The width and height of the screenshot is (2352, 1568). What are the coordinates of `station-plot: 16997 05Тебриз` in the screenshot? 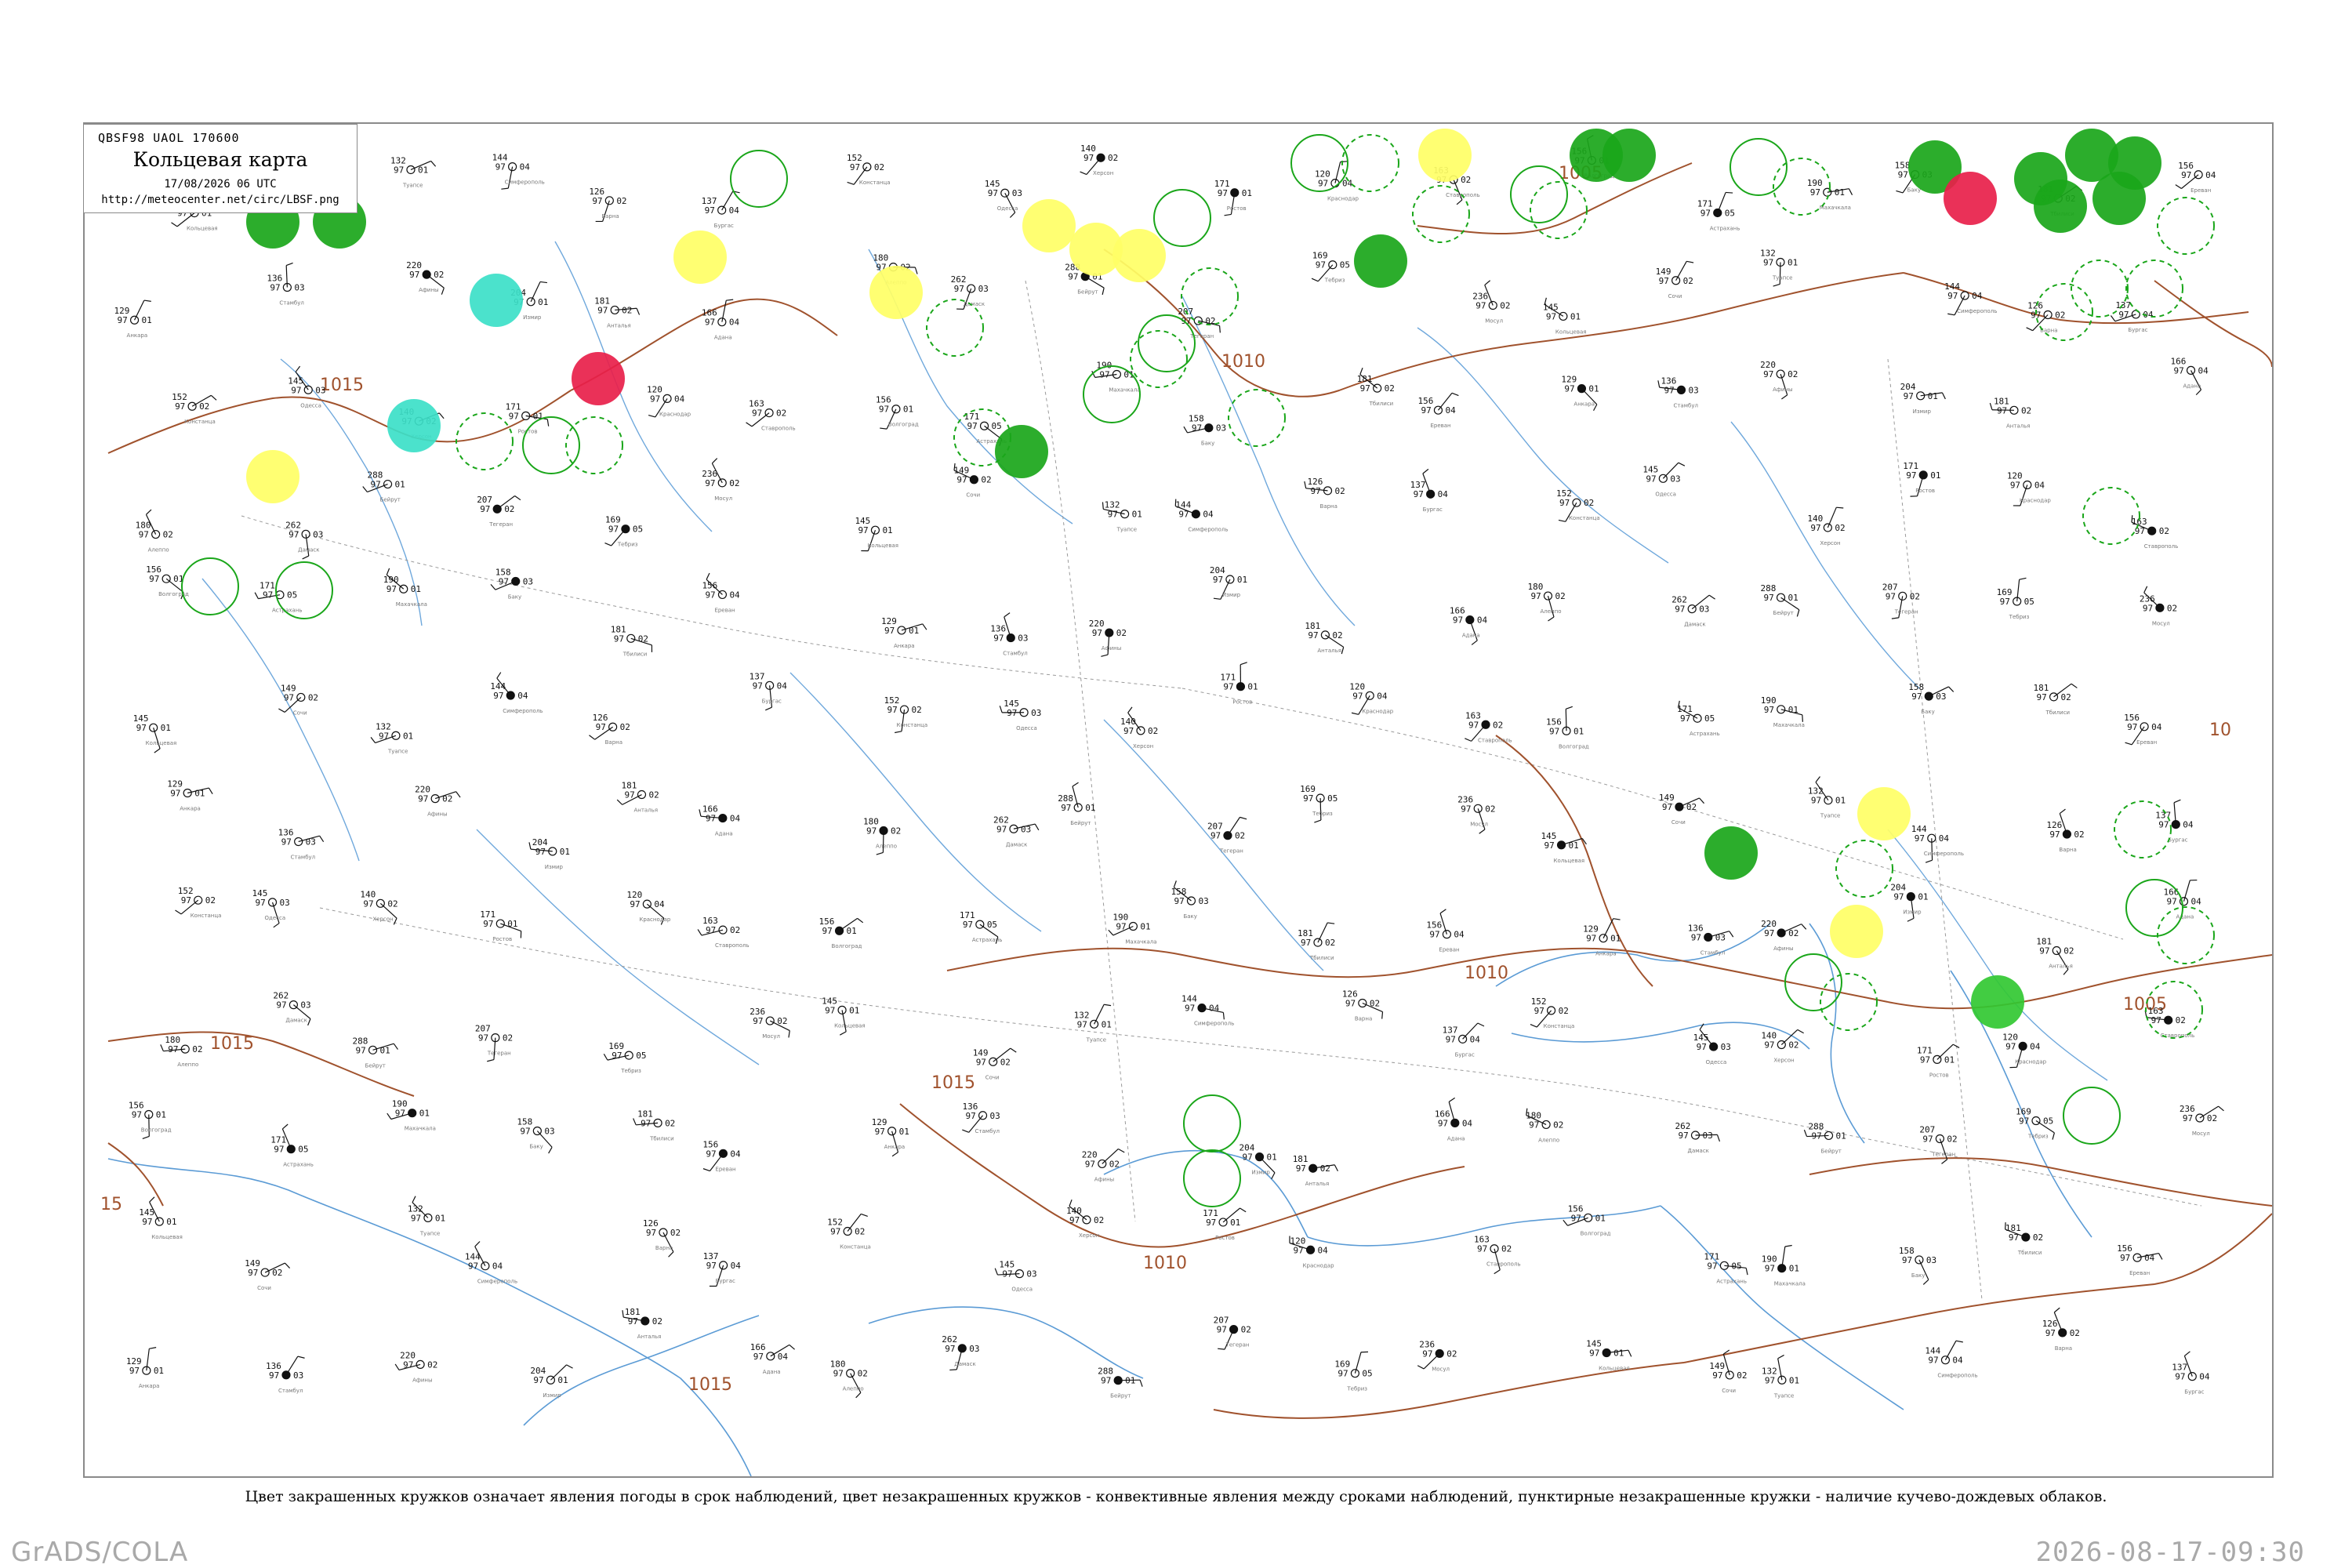 It's located at (624, 1057).